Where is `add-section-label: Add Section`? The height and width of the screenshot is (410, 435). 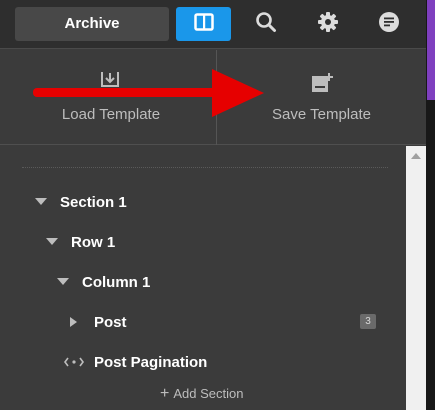 add-section-label: Add Section is located at coordinates (208, 393).